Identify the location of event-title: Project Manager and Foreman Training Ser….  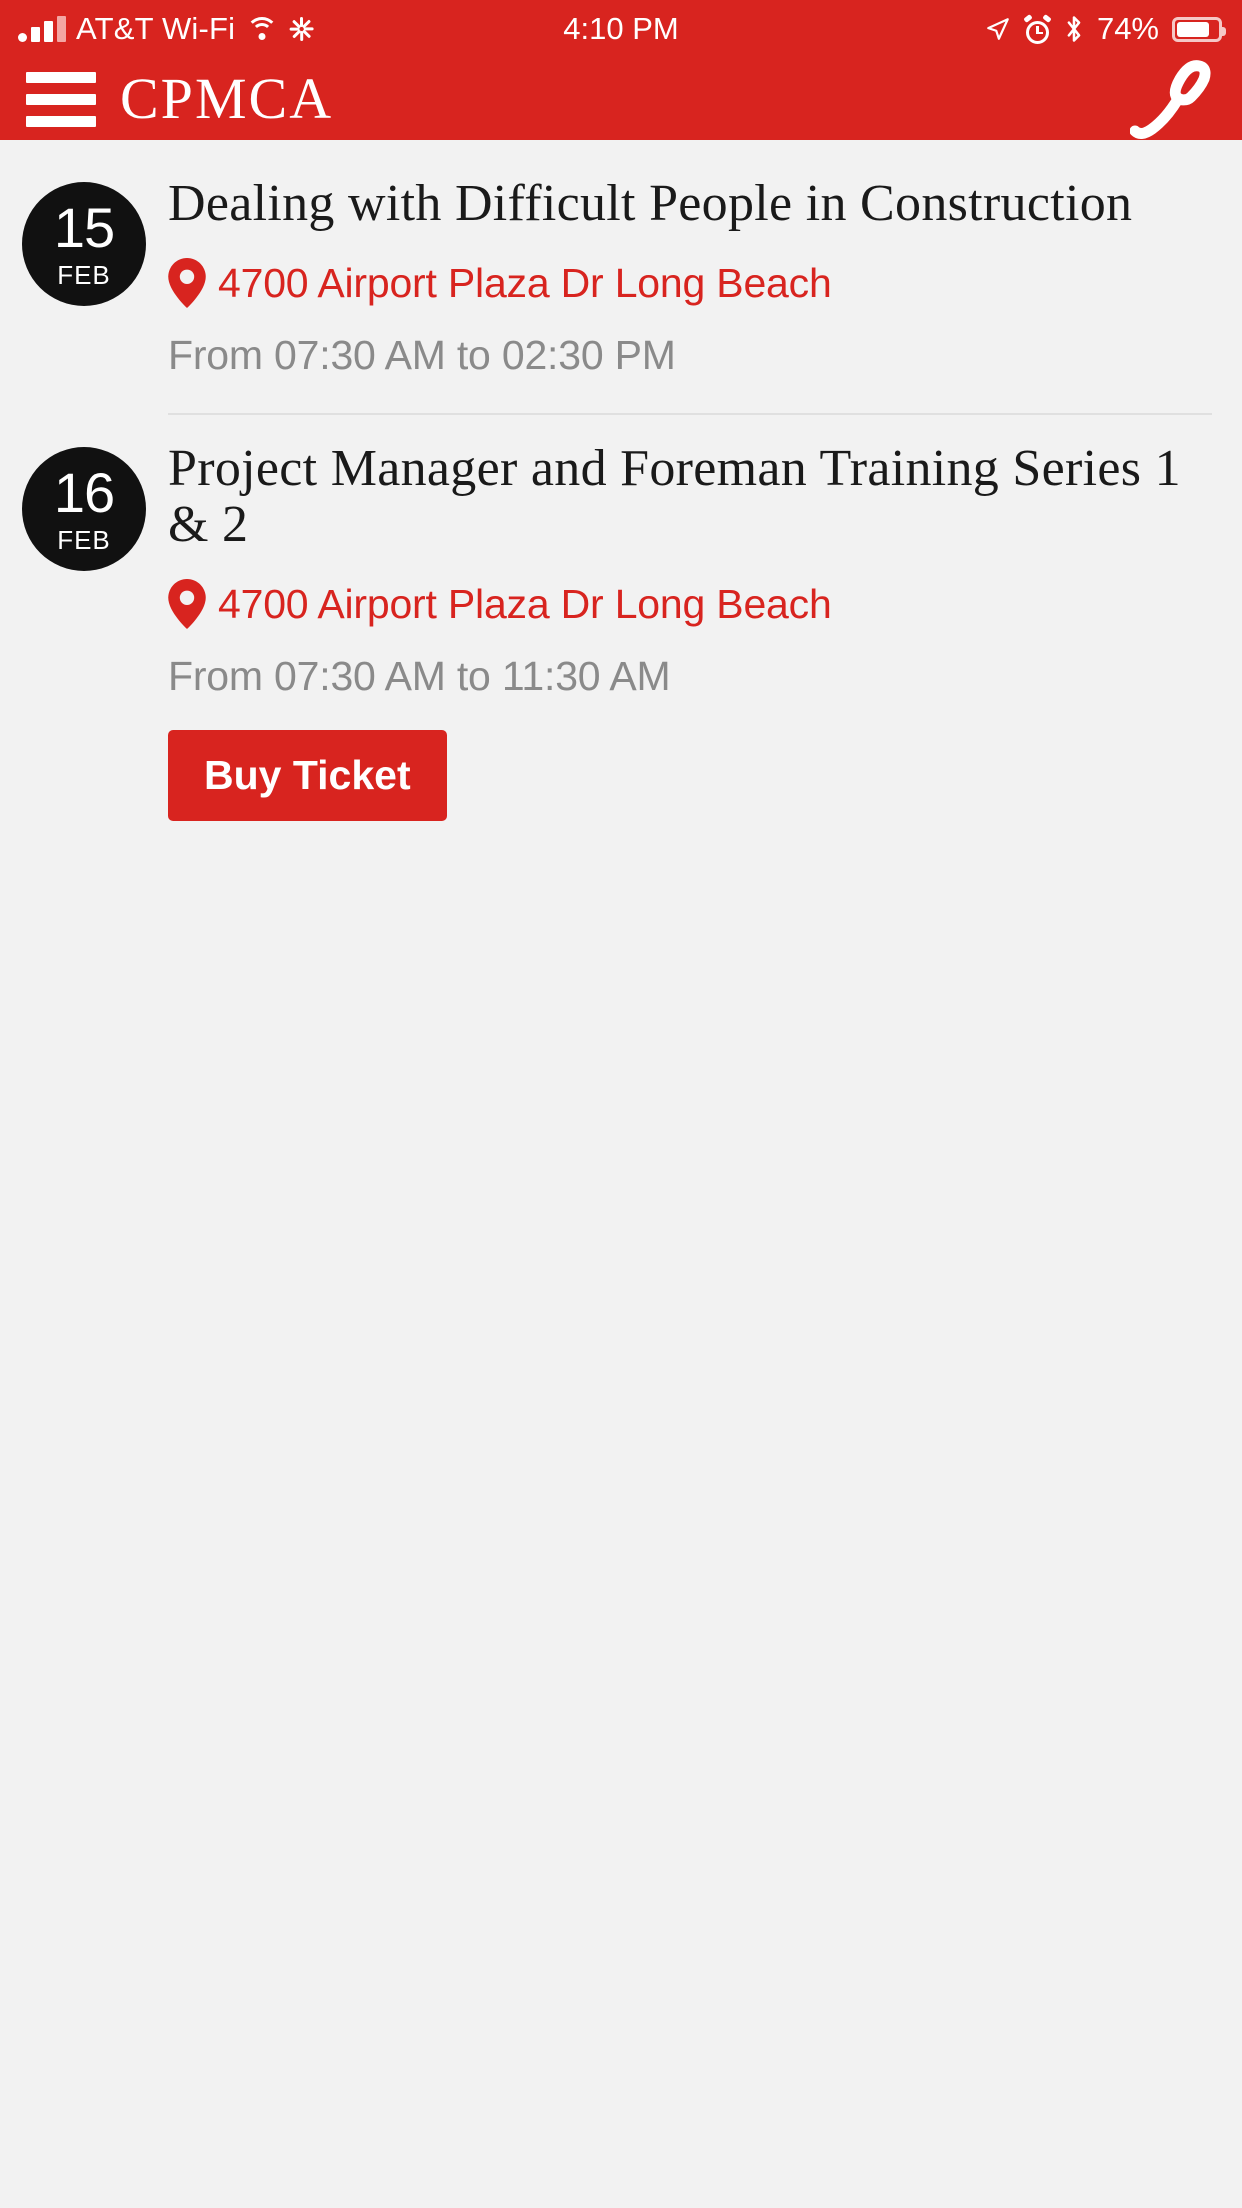
(674, 497).